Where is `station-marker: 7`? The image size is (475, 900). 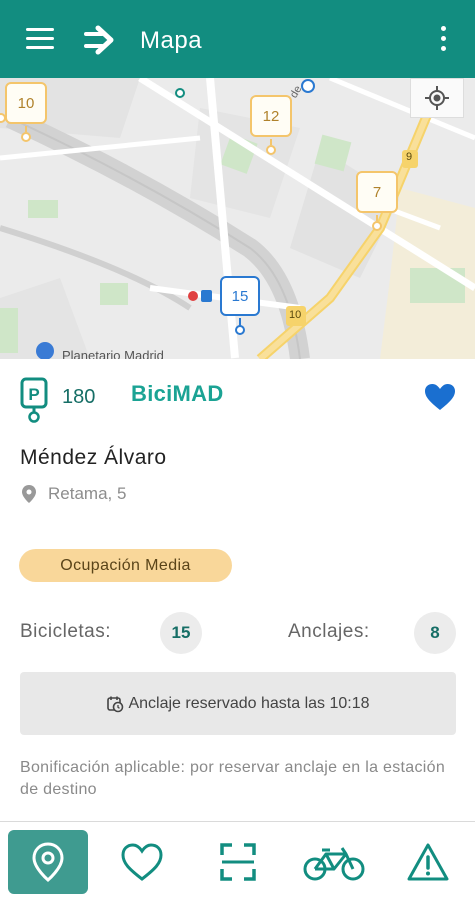
station-marker: 7 is located at coordinates (377, 192).